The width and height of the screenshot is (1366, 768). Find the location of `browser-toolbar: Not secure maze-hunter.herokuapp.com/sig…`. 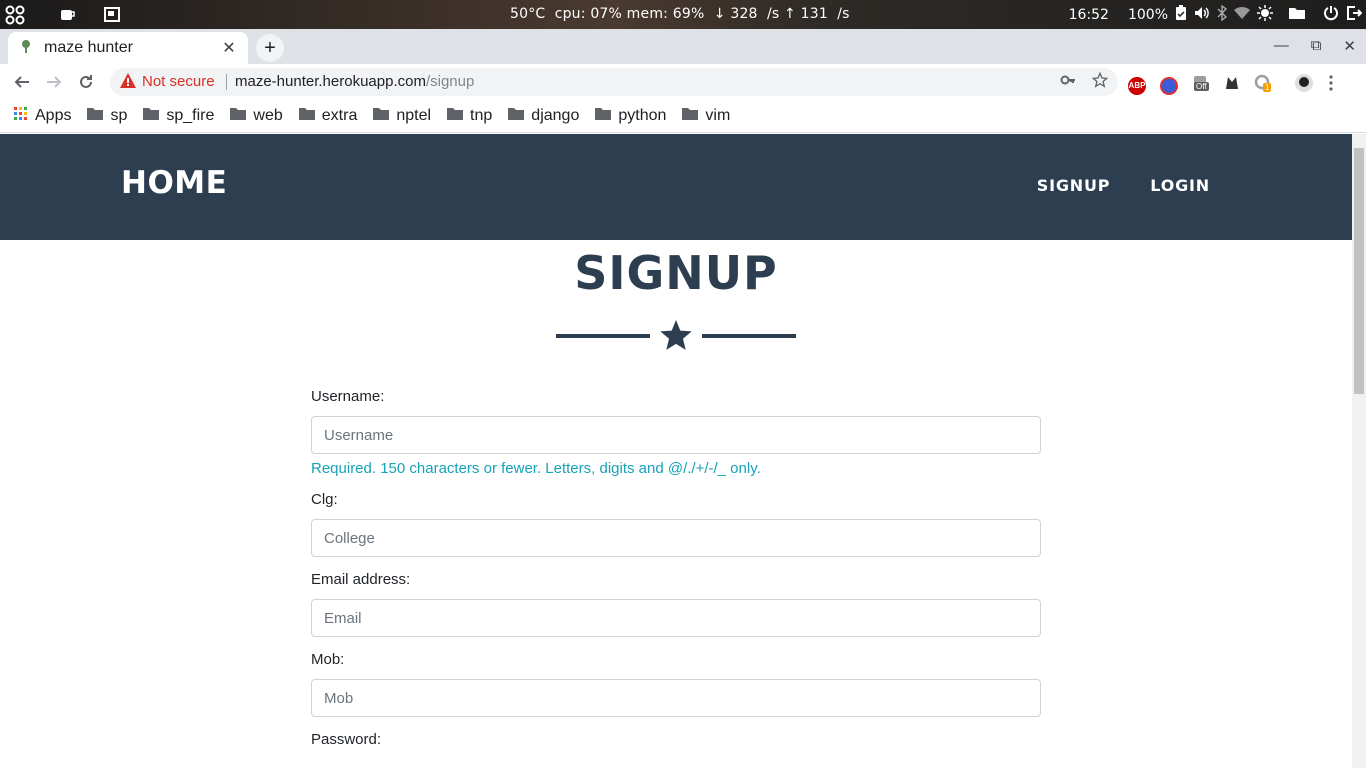

browser-toolbar: Not secure maze-hunter.herokuapp.com/sig… is located at coordinates (683, 82).